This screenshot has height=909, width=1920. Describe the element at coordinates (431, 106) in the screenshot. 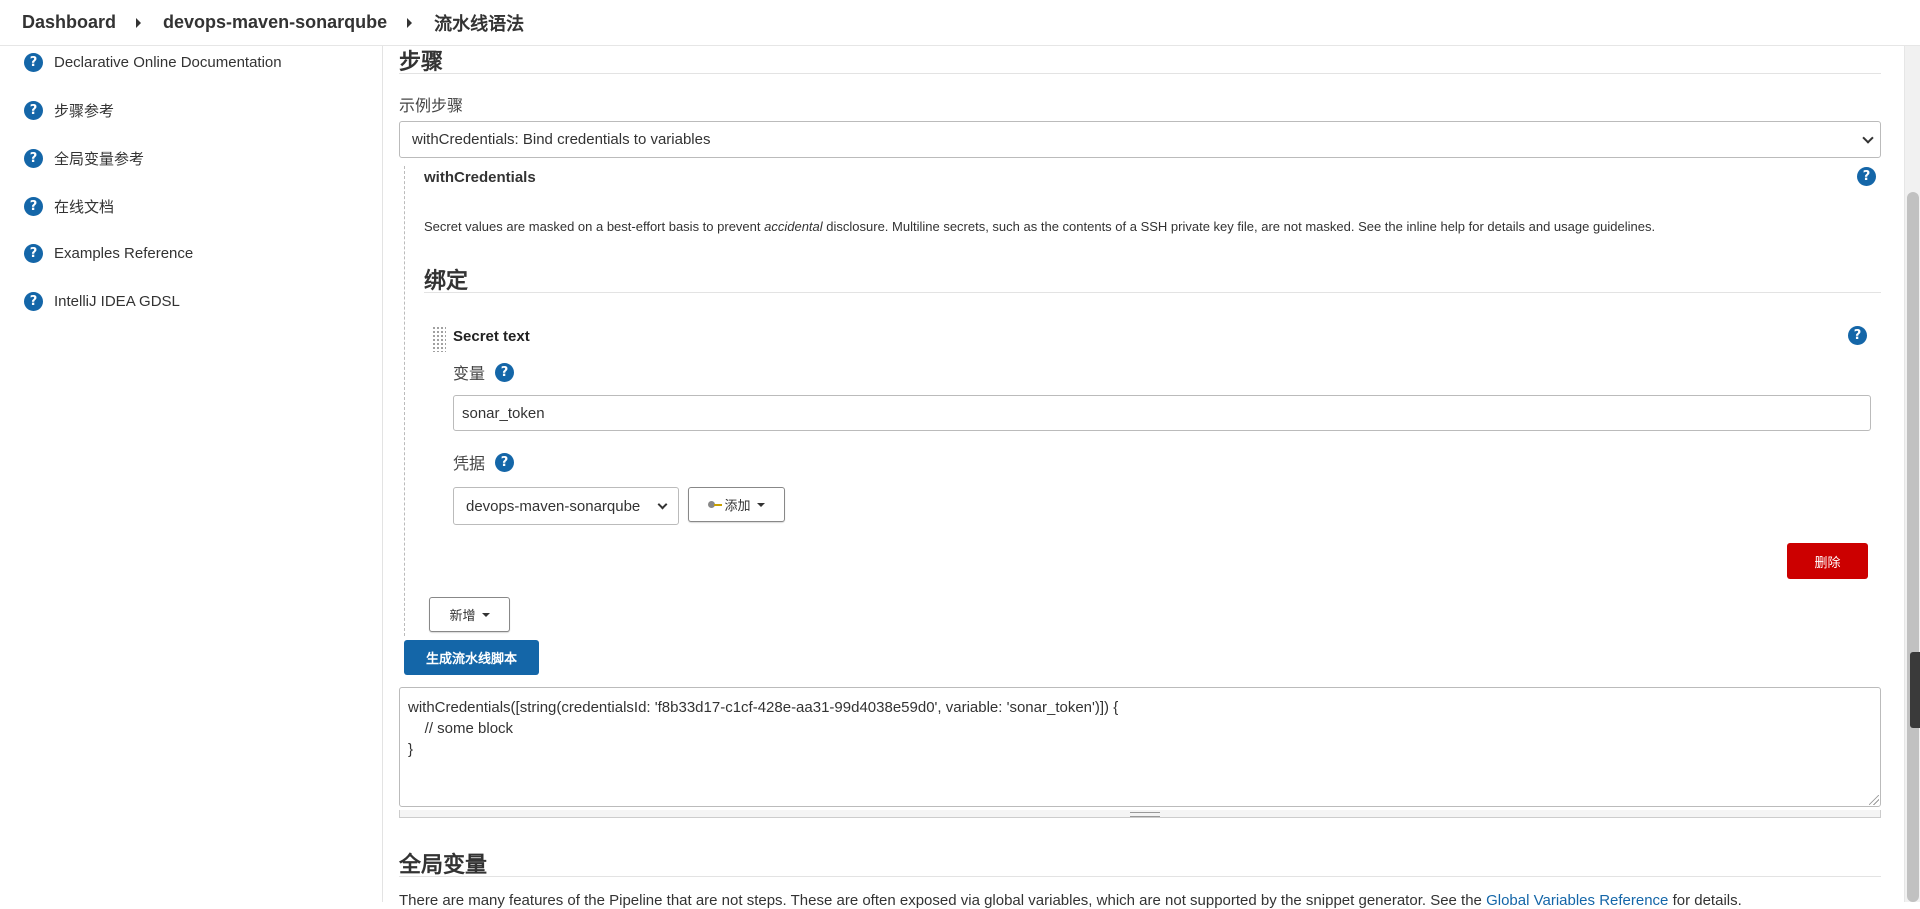

I see `sample-step-label: 示例步骤` at that location.